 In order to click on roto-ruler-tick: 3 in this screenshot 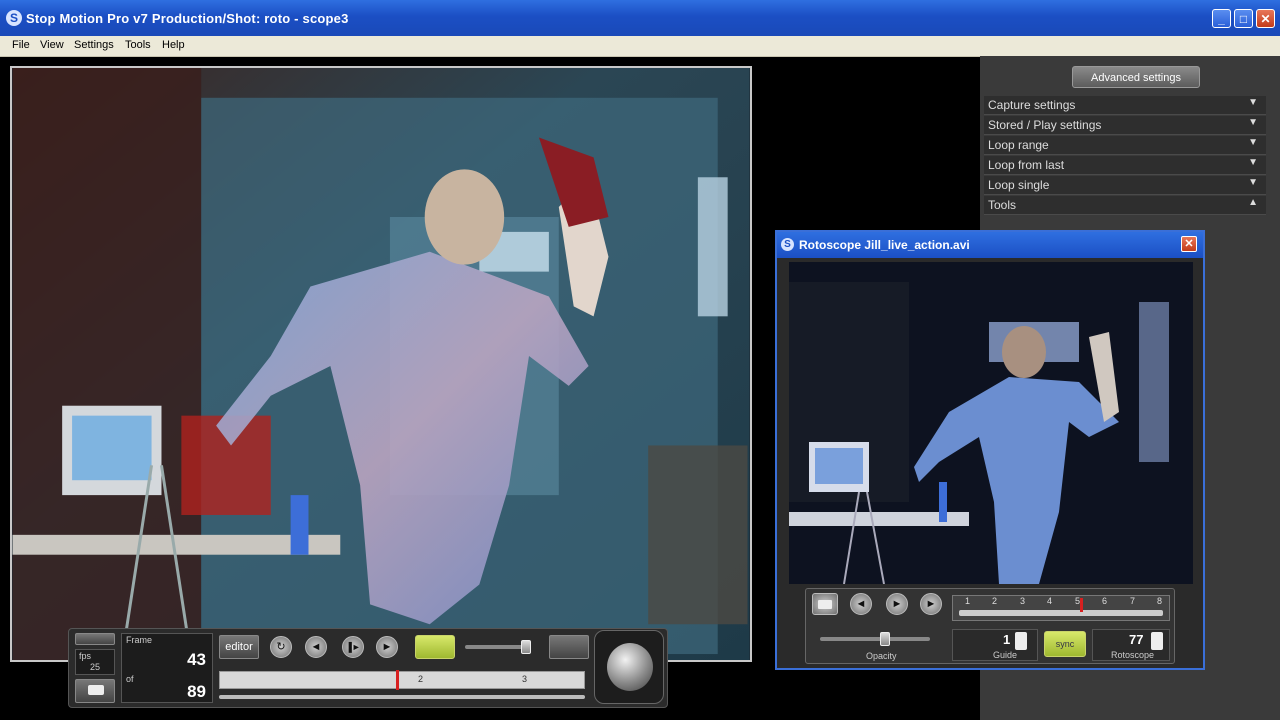, I will do `click(1023, 601)`.